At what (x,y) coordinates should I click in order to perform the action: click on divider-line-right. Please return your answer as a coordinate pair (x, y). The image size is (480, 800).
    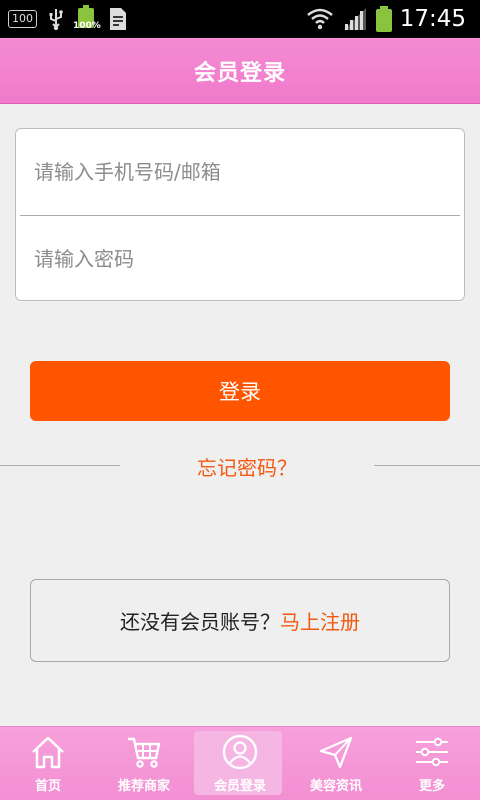
    Looking at the image, I should click on (427, 465).